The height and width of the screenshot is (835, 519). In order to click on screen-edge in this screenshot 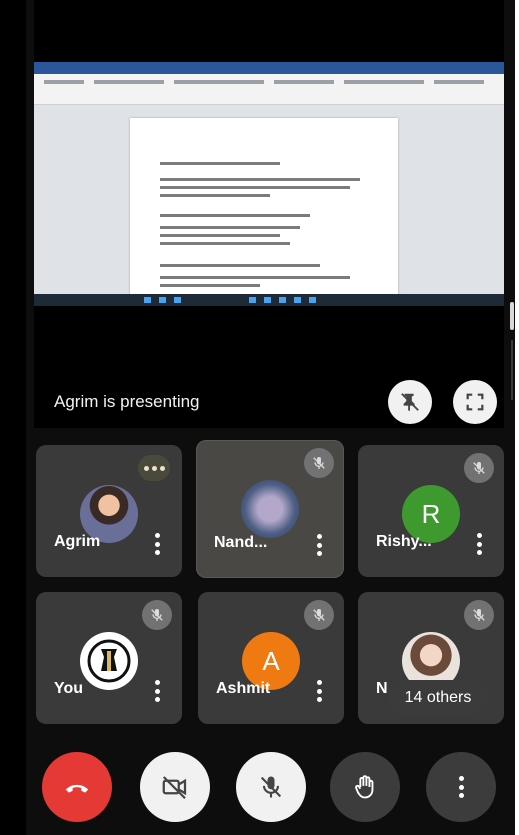, I will do `click(13, 417)`.